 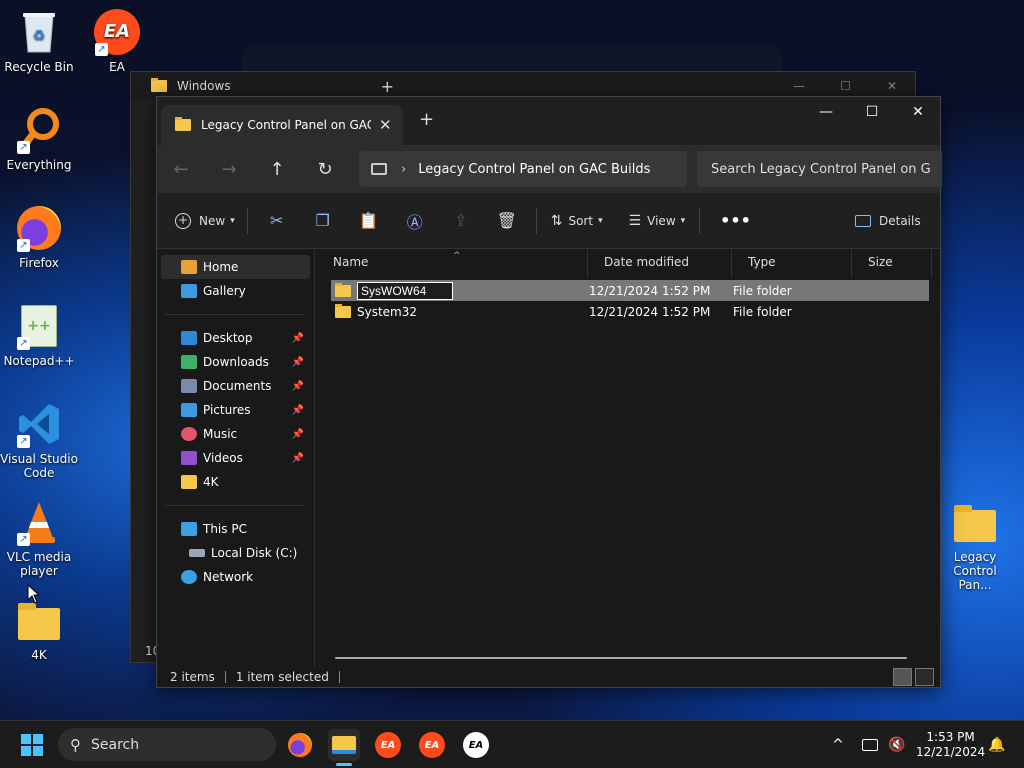 What do you see at coordinates (235, 267) in the screenshot?
I see `nav-item-home: Home` at bounding box center [235, 267].